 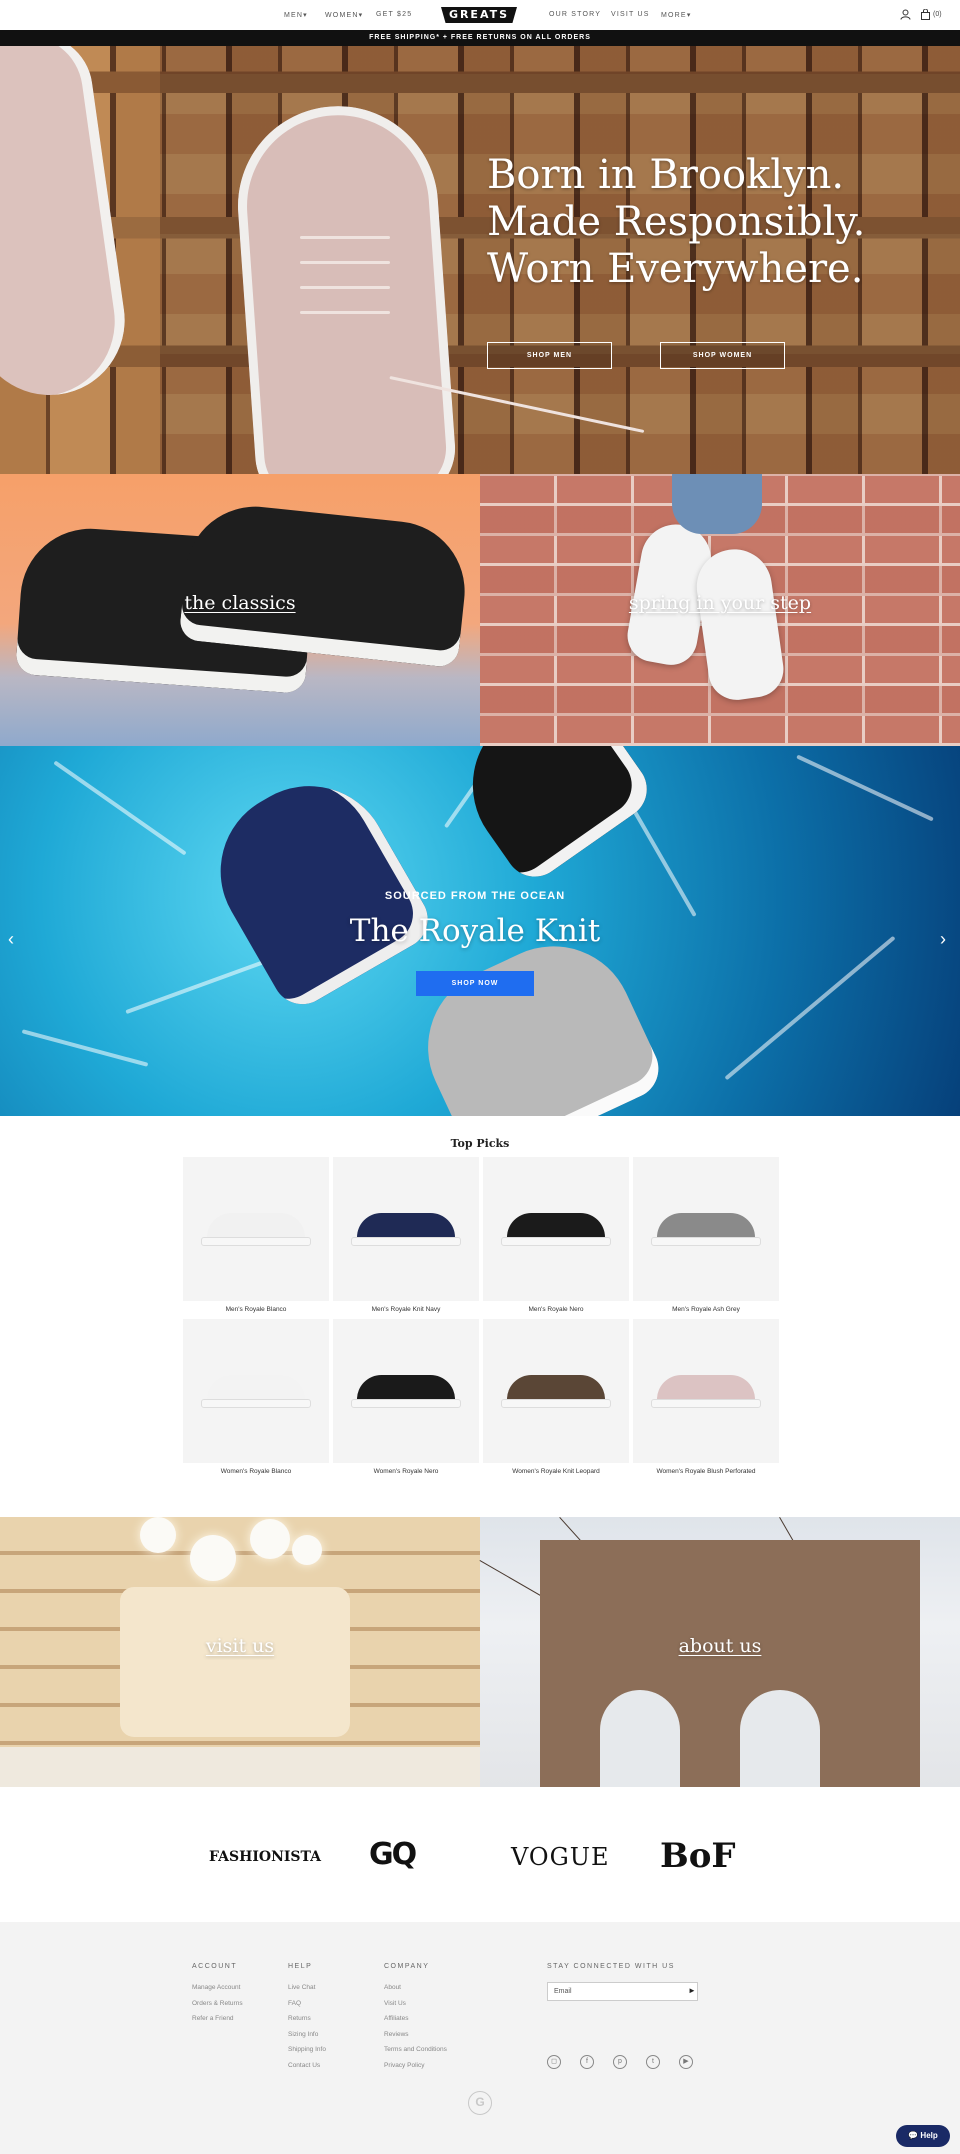 What do you see at coordinates (720, 1646) in the screenshot?
I see `about-us-label: about us` at bounding box center [720, 1646].